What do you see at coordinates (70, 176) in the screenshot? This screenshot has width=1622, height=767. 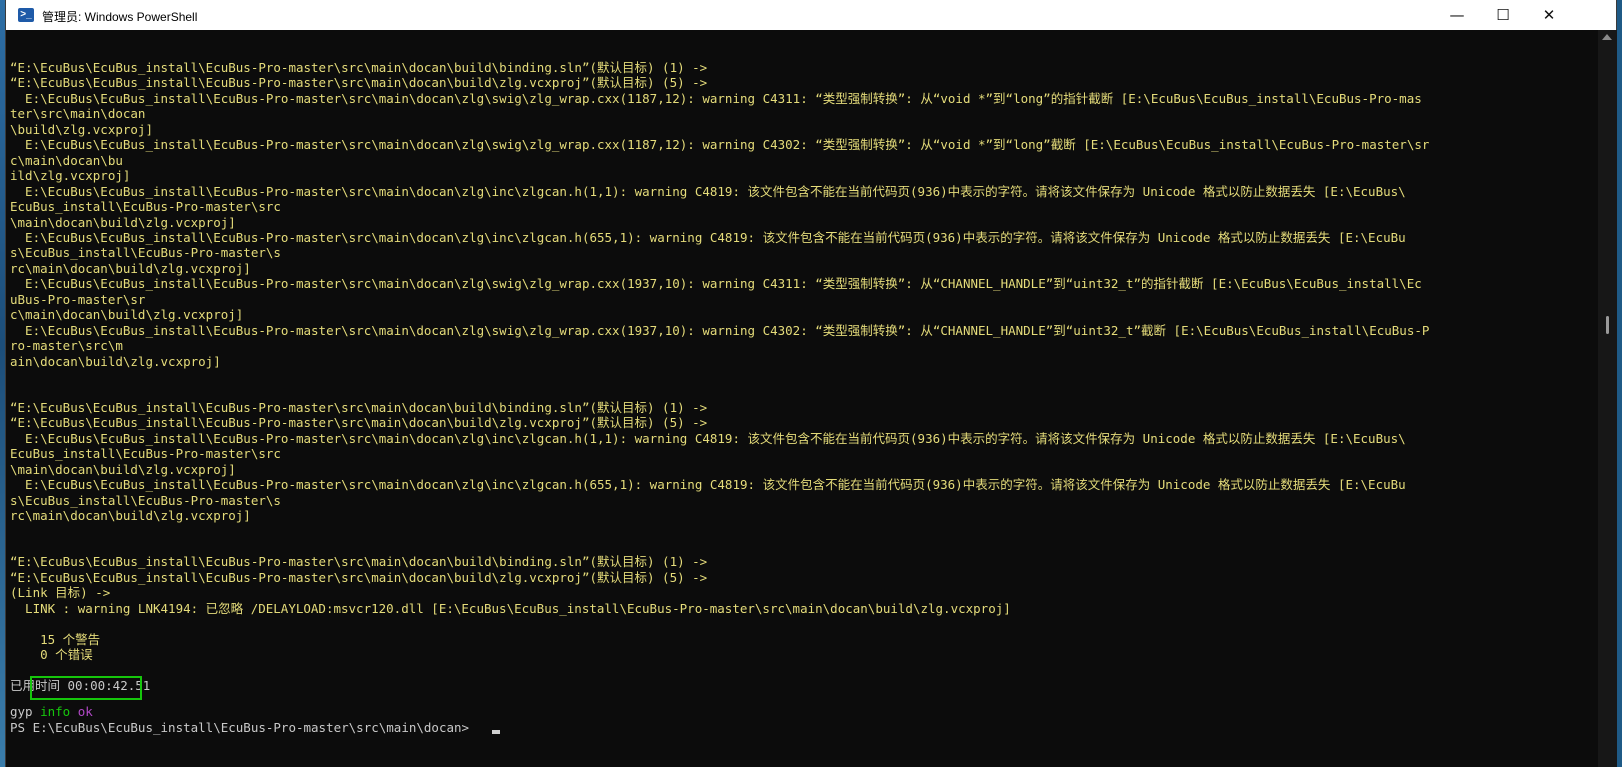 I see `console-line: ild\zlg.vcxproj]` at bounding box center [70, 176].